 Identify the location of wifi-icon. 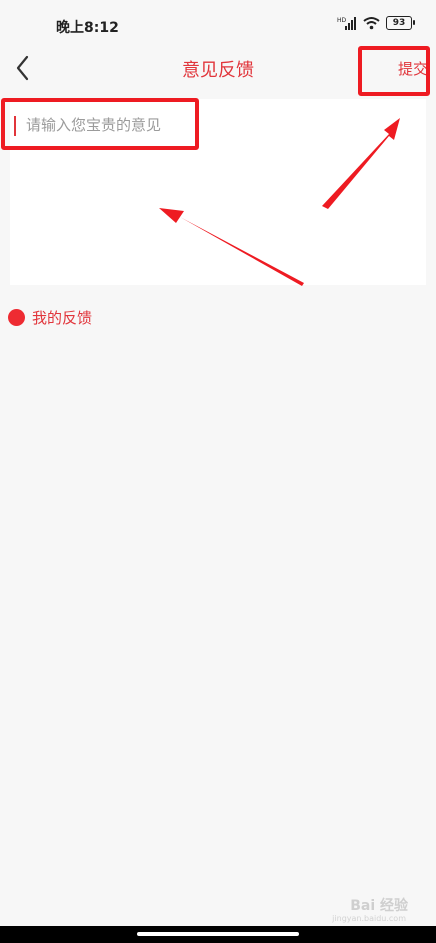
(371, 23).